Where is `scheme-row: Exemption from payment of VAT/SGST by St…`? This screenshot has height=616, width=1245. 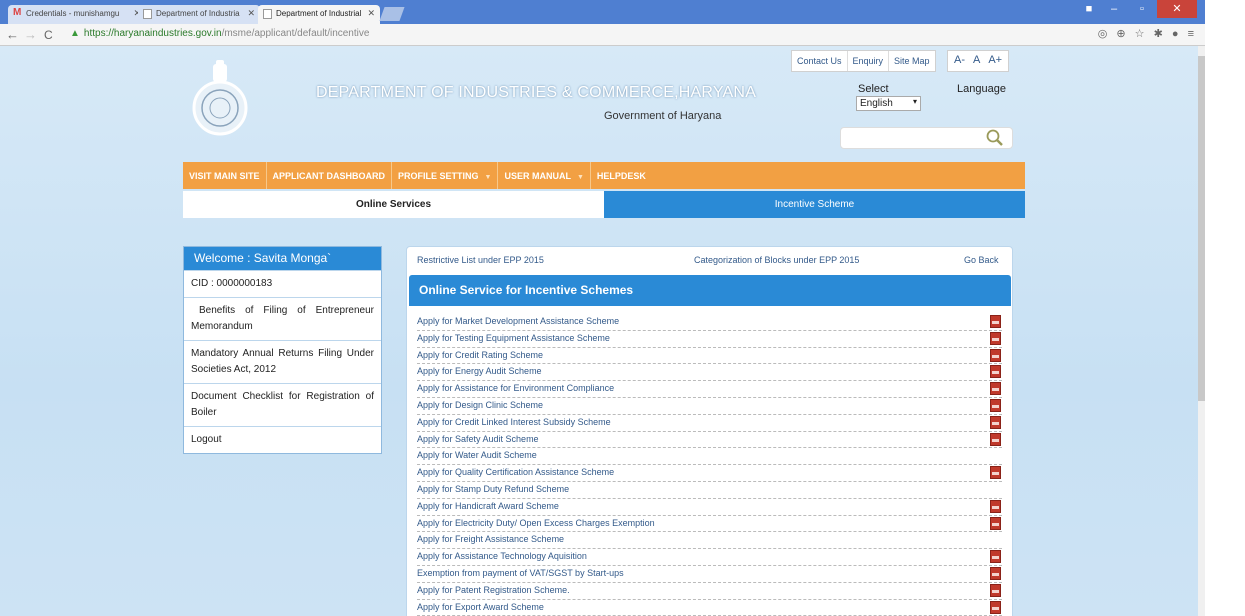 scheme-row: Exemption from payment of VAT/SGST by St… is located at coordinates (709, 574).